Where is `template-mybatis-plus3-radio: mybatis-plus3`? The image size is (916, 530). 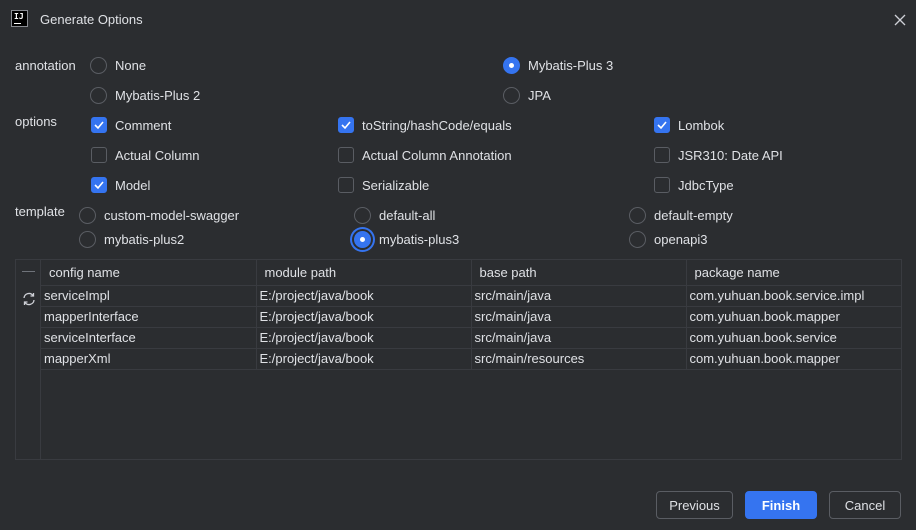
template-mybatis-plus3-radio: mybatis-plus3 is located at coordinates (406, 239).